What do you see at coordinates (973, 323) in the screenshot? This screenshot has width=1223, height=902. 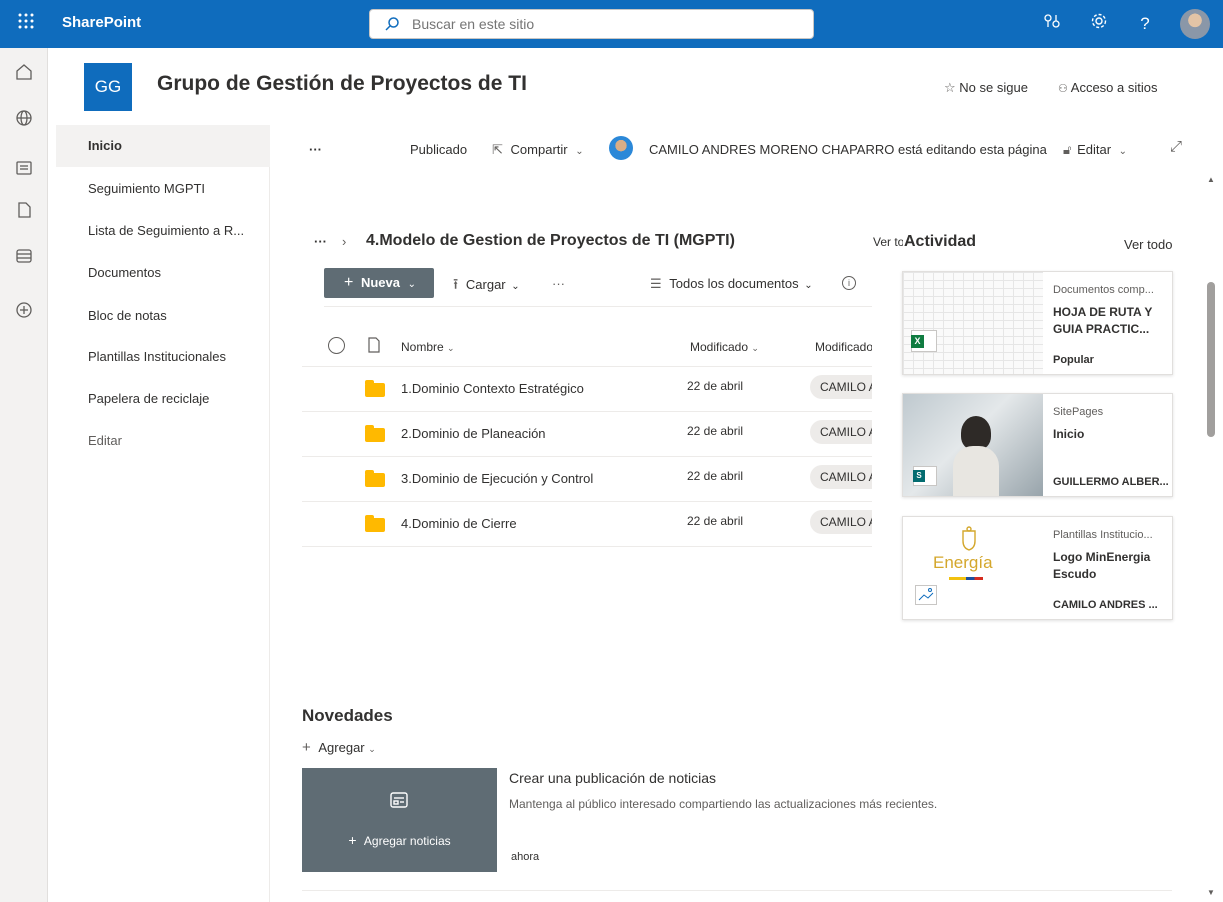 I see `spreadsheet-thumbnail: X` at bounding box center [973, 323].